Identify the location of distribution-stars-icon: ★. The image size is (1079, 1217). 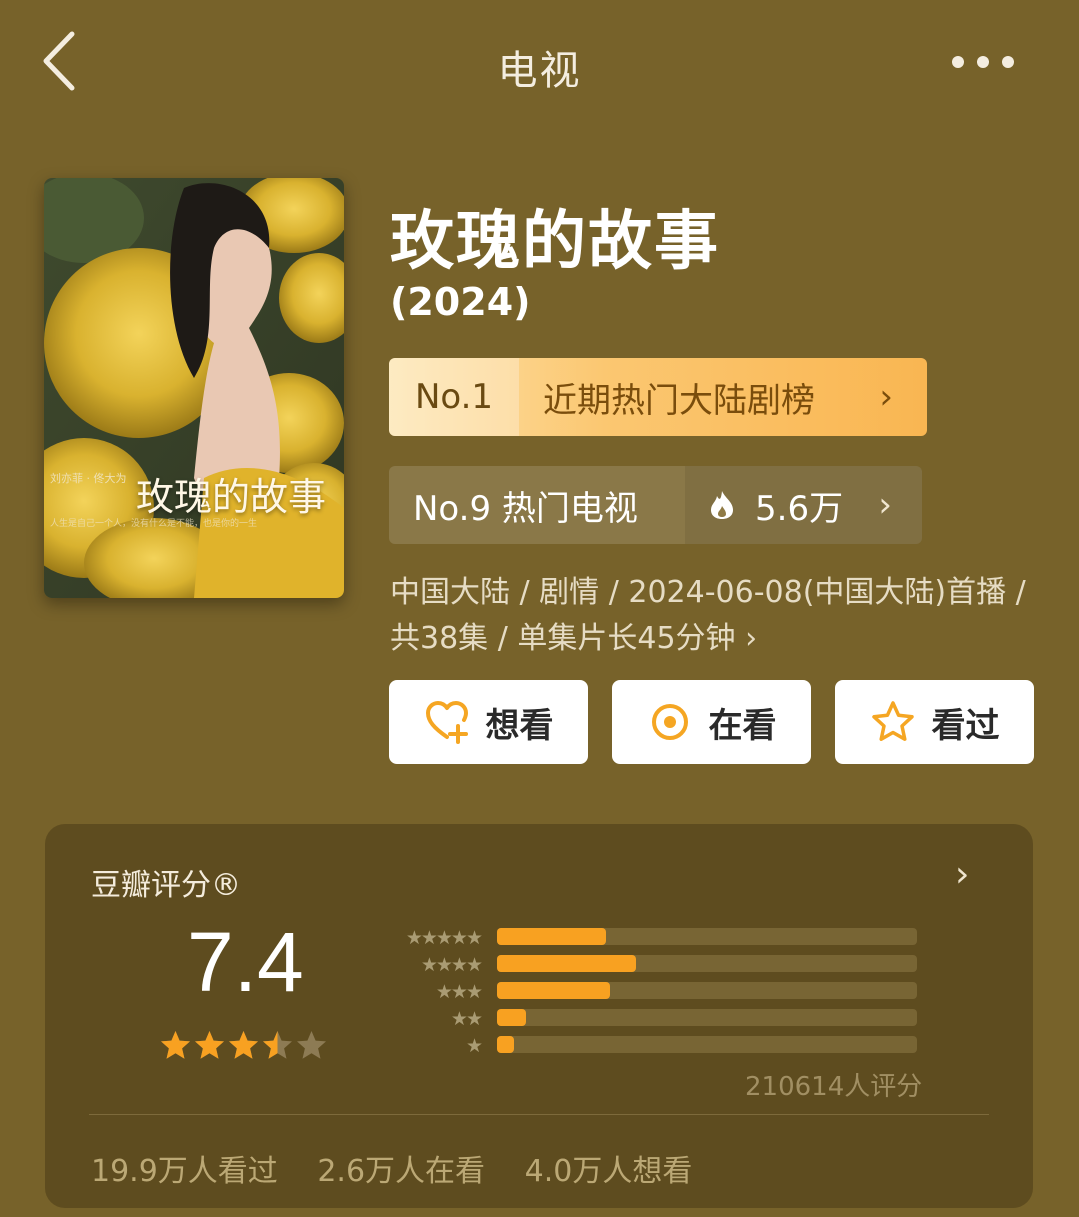
(474, 1046).